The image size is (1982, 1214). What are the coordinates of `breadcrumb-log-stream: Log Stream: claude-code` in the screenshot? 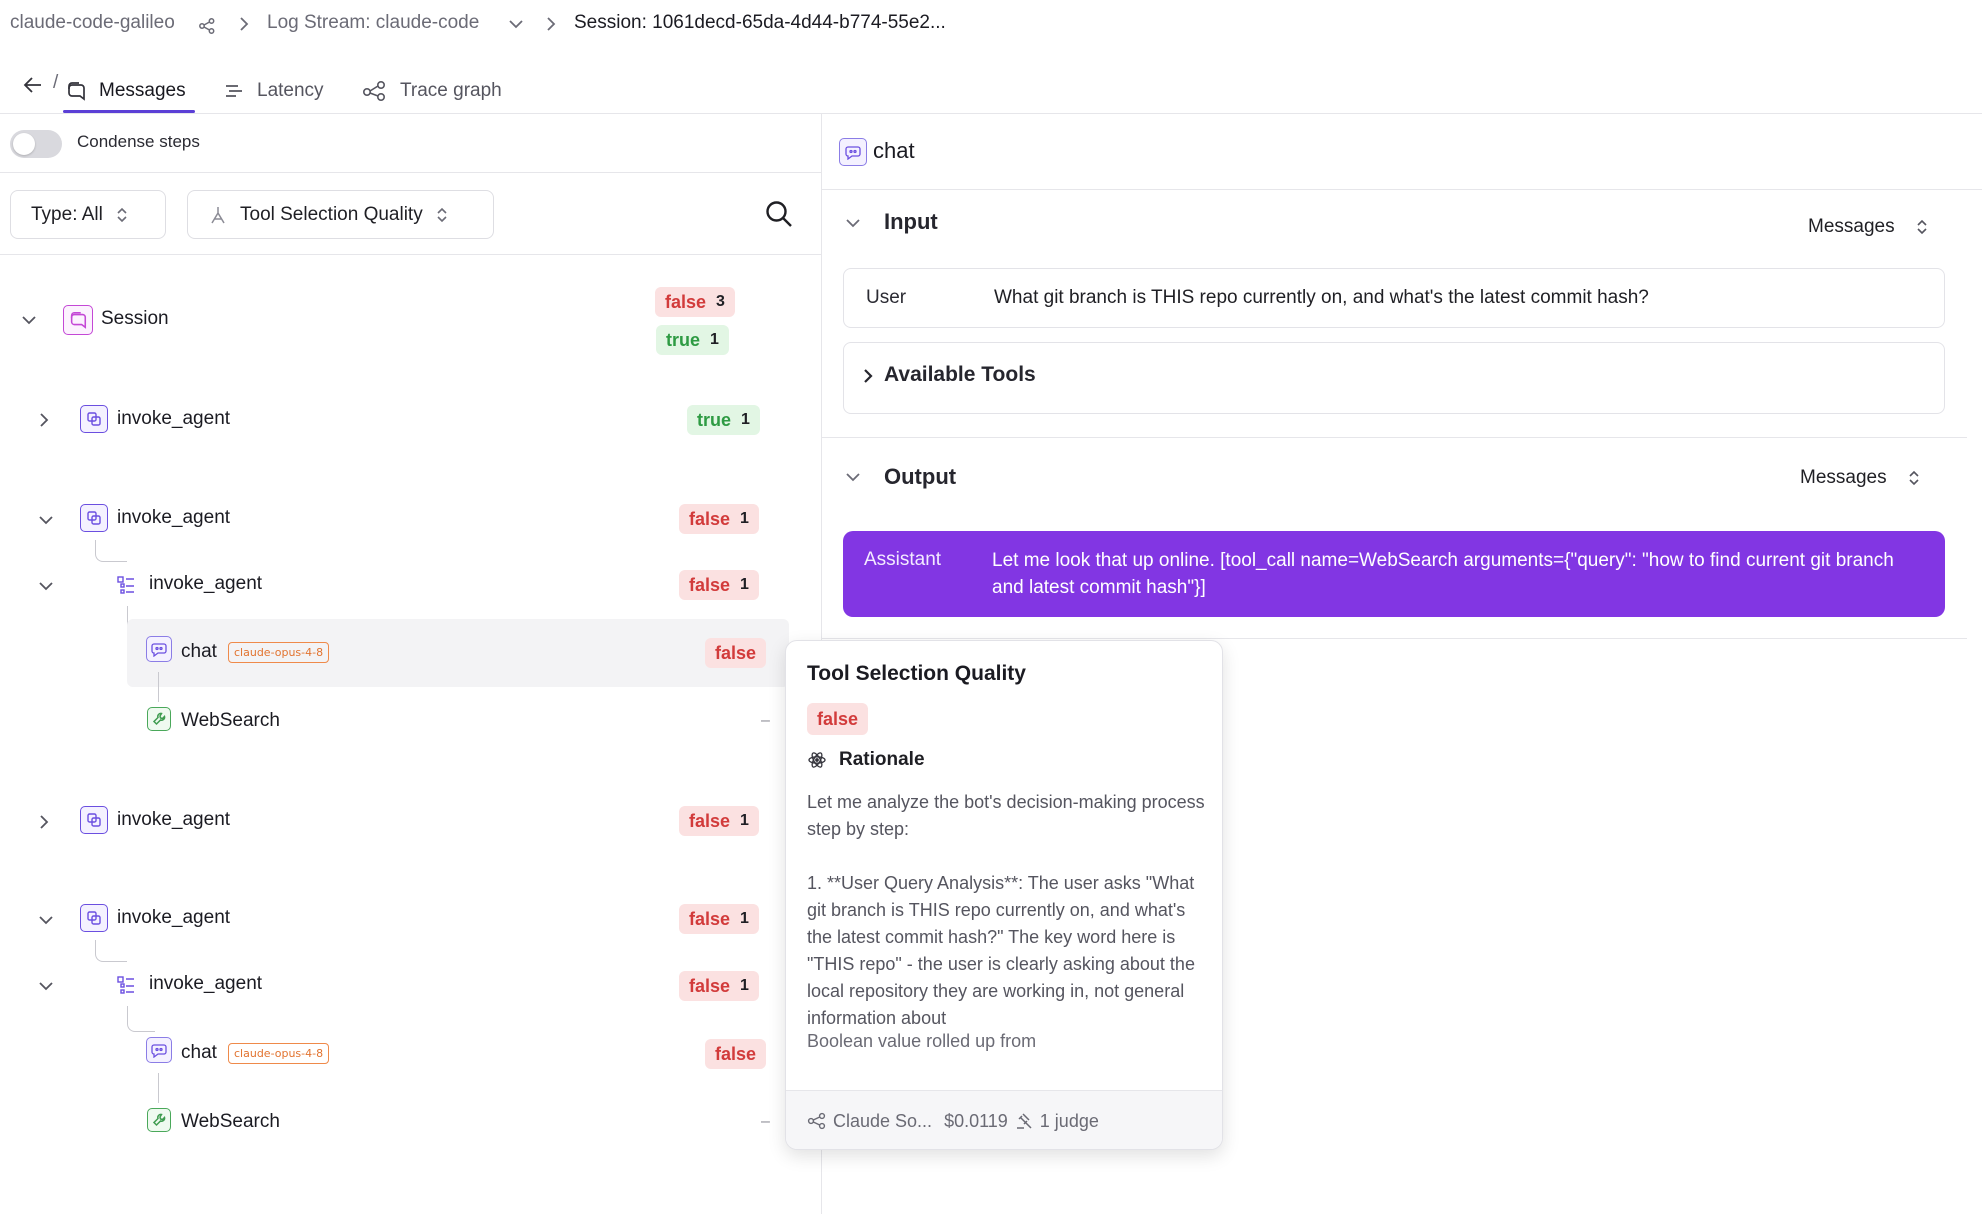 It's located at (373, 23).